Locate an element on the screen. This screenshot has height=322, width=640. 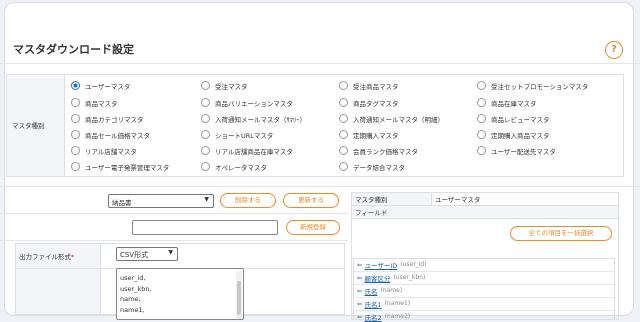
chevron-down-icon: ▼ is located at coordinates (170, 252).